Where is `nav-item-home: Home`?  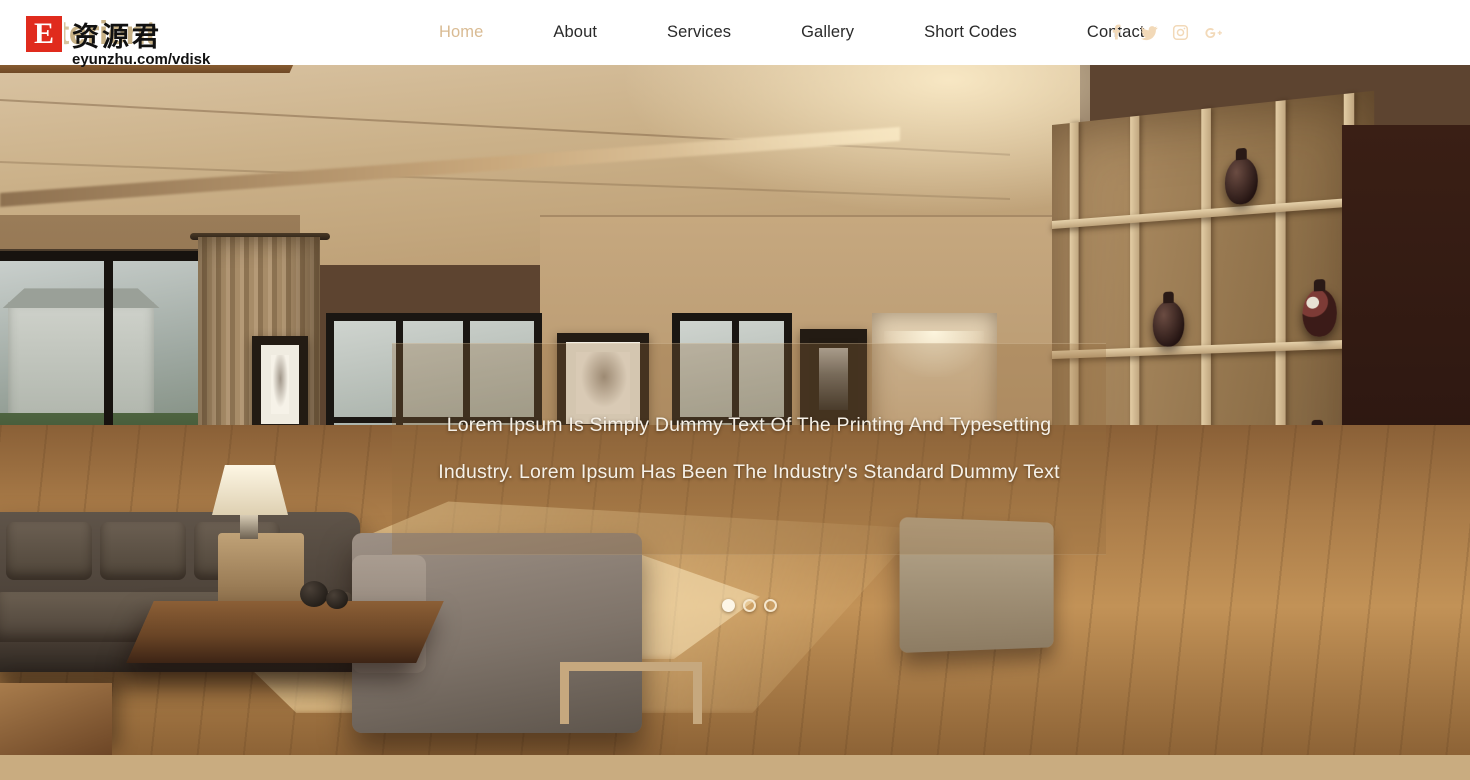 nav-item-home: Home is located at coordinates (461, 32).